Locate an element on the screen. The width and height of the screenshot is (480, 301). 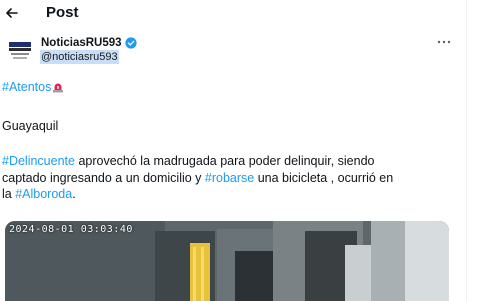
page-title: Post is located at coordinates (62, 12).